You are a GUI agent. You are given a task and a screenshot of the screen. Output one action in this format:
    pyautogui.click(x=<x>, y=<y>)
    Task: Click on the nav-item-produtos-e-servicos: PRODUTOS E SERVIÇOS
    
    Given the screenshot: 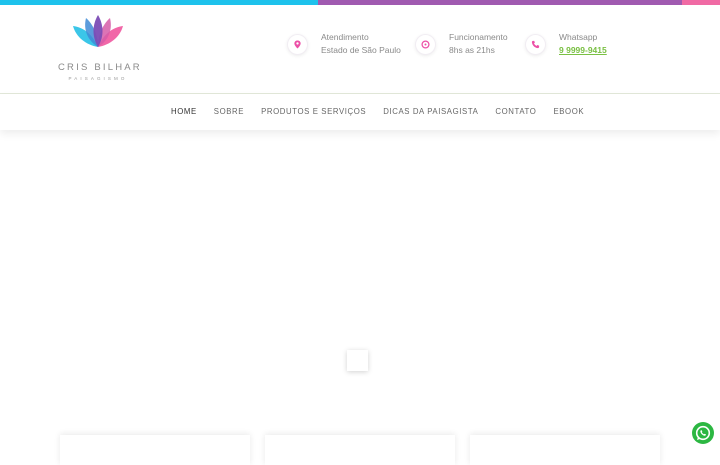 What is the action you would take?
    pyautogui.click(x=313, y=112)
    